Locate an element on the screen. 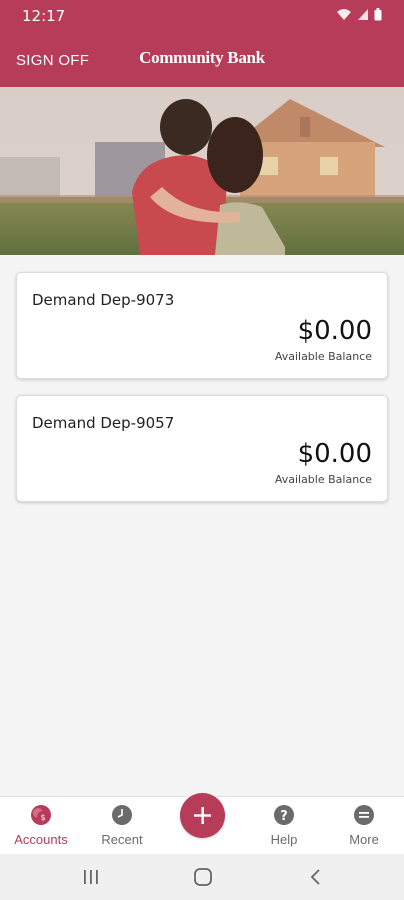  signal-icon is located at coordinates (363, 14).